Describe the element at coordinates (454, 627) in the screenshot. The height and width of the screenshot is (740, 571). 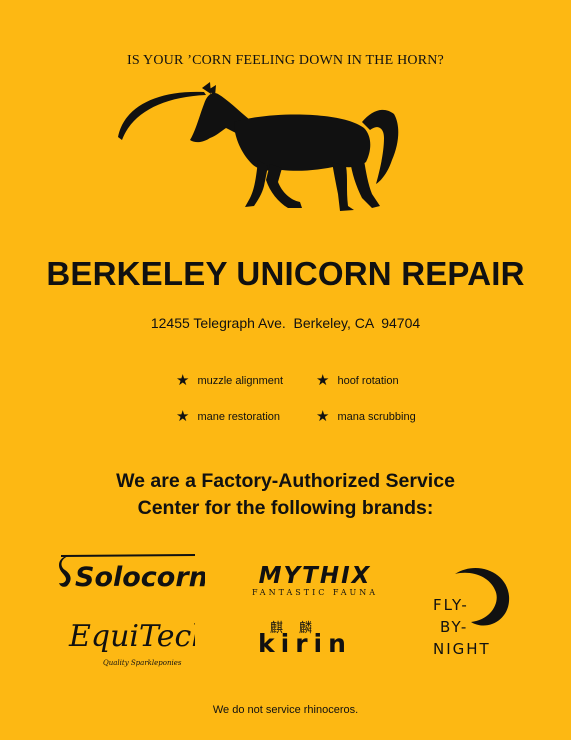
I see `fly-by-night-line-2: BY-` at that location.